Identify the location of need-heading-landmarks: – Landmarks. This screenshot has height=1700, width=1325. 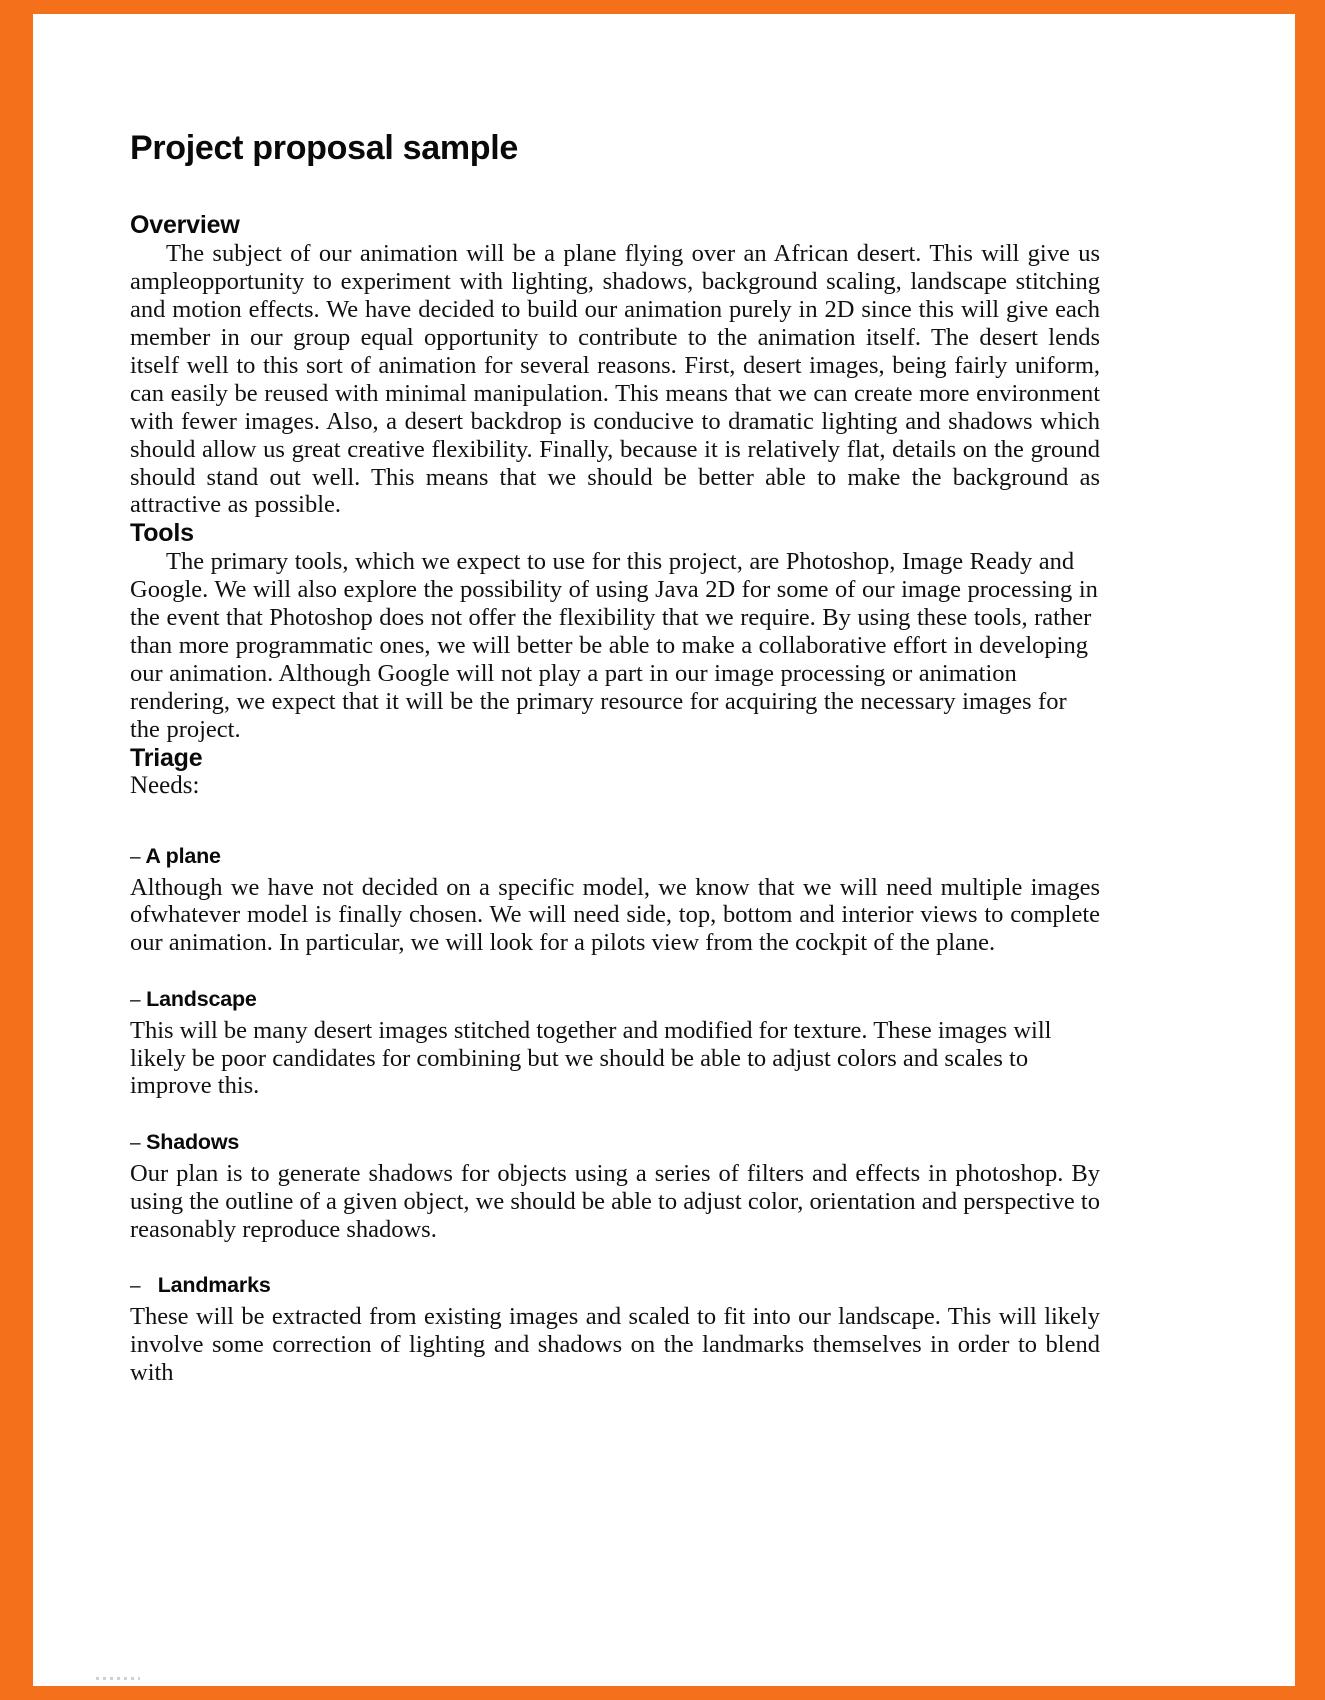
(615, 1286).